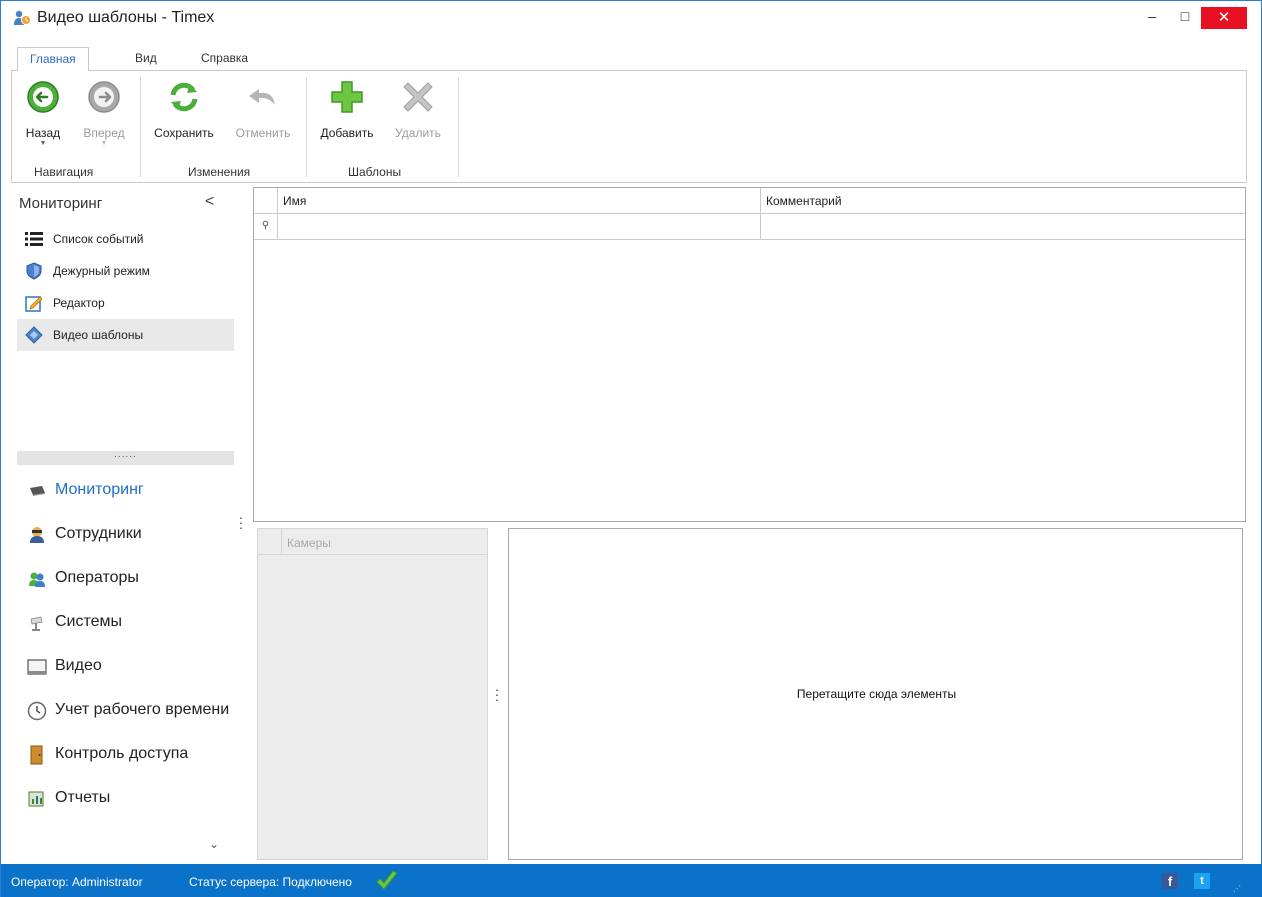 Image resolution: width=1262 pixels, height=897 pixels. What do you see at coordinates (122, 753) in the screenshot?
I see `section-label: Контроль доступа` at bounding box center [122, 753].